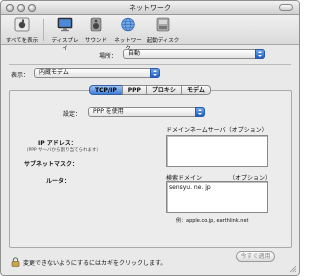 The image size is (320, 276). Describe the element at coordinates (260, 54) in the screenshot. I see `location-popup-arrow-icon` at that location.